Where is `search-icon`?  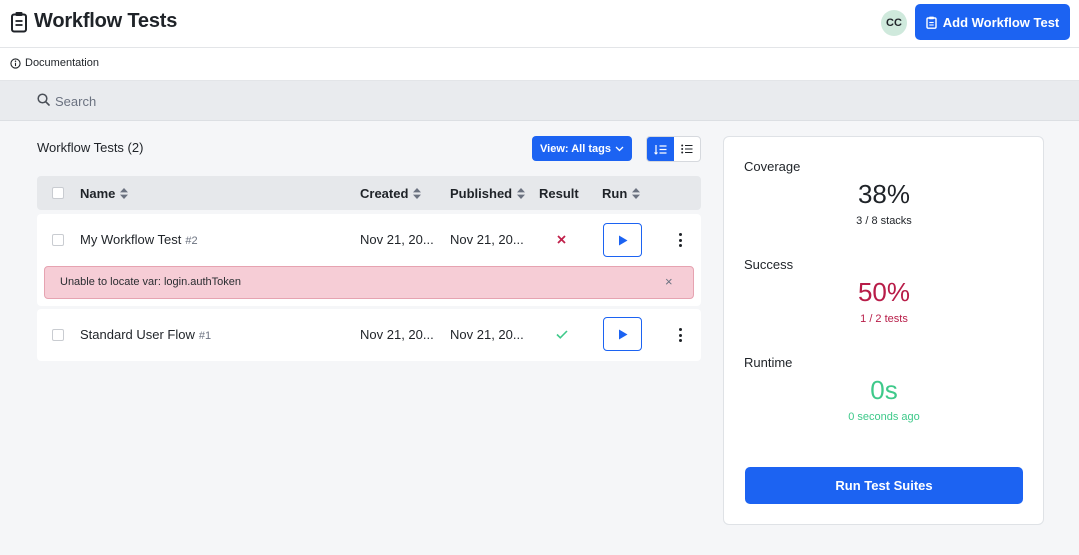
search-icon is located at coordinates (43, 99).